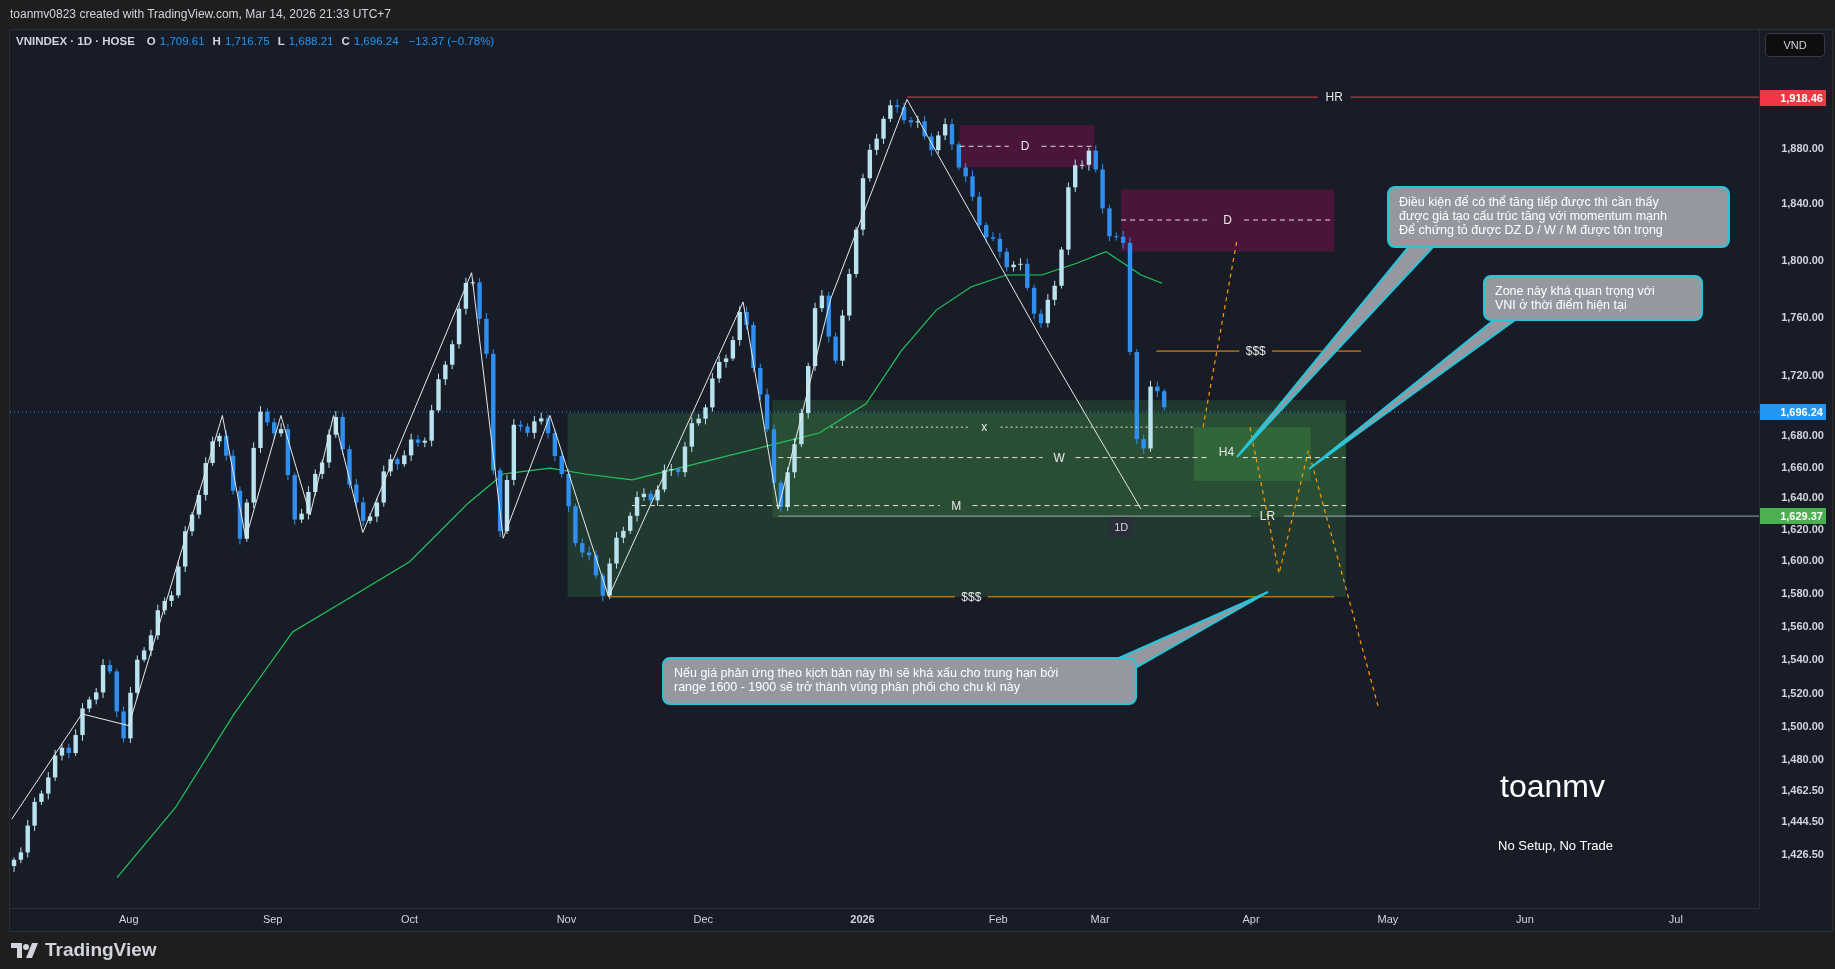  What do you see at coordinates (1593, 297) in the screenshot?
I see `callout-note: Zone này khá quan trọng với VNI ở thời điểm hiện tại` at bounding box center [1593, 297].